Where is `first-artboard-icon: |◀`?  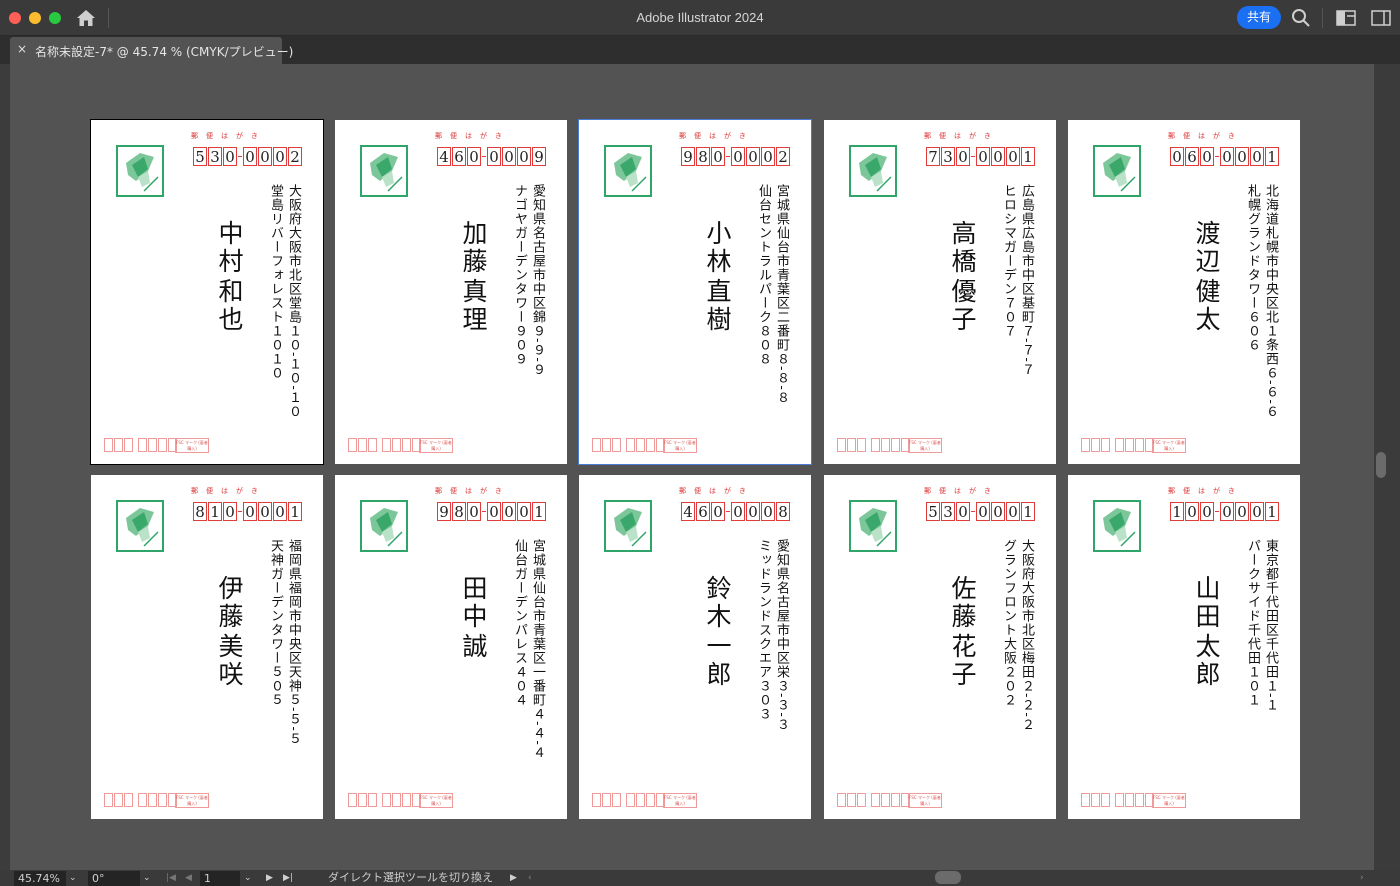
first-artboard-icon: |◀ is located at coordinates (171, 878).